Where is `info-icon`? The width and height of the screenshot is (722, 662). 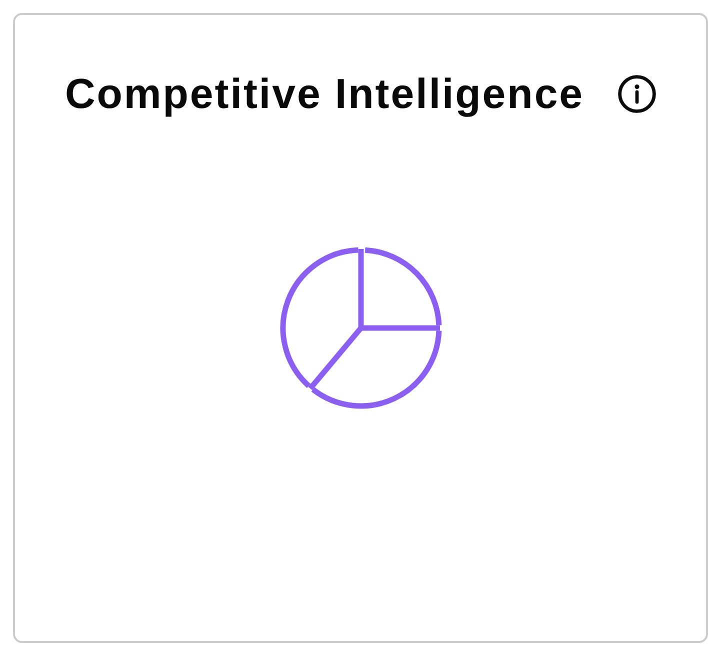
info-icon is located at coordinates (637, 94).